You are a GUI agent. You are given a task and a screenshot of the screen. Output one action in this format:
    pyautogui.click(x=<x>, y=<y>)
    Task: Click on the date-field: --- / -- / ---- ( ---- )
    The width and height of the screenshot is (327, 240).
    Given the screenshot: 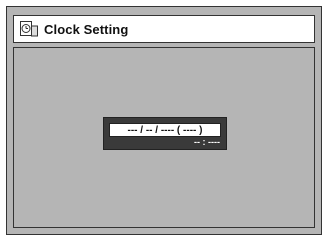 What is the action you would take?
    pyautogui.click(x=165, y=130)
    